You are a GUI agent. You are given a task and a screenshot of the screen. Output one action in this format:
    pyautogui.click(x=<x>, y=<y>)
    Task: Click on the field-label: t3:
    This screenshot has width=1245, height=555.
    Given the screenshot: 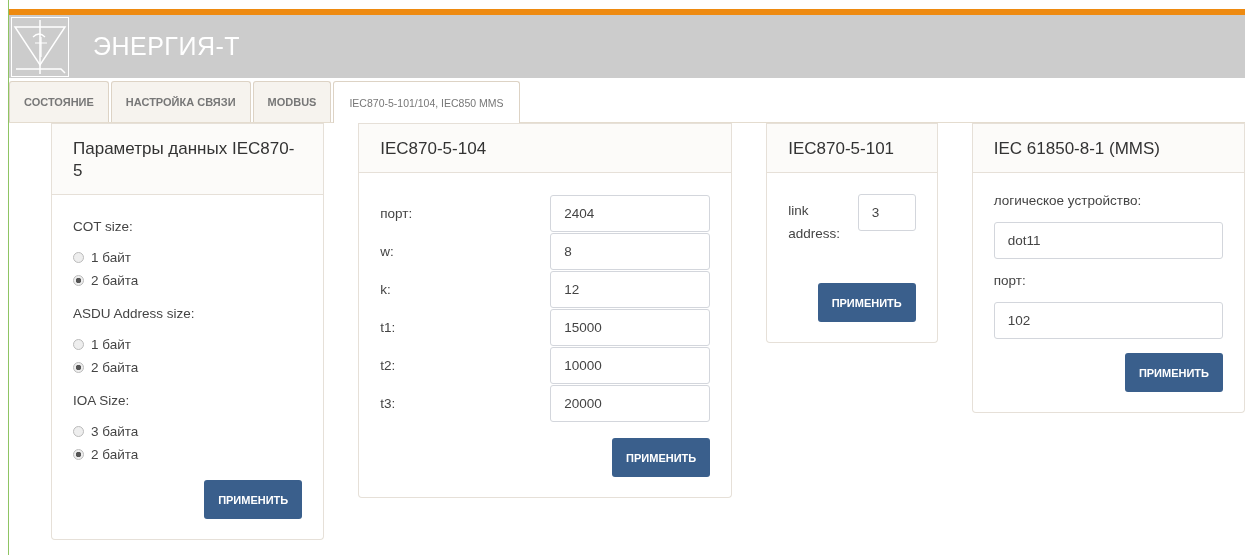 What is the action you would take?
    pyautogui.click(x=388, y=403)
    